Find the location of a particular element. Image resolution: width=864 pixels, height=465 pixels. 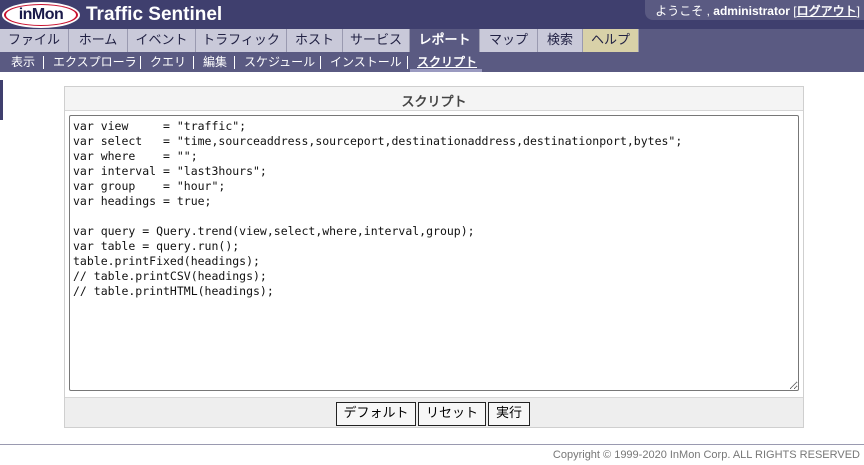

logo-text: inMon is located at coordinates (41, 14).